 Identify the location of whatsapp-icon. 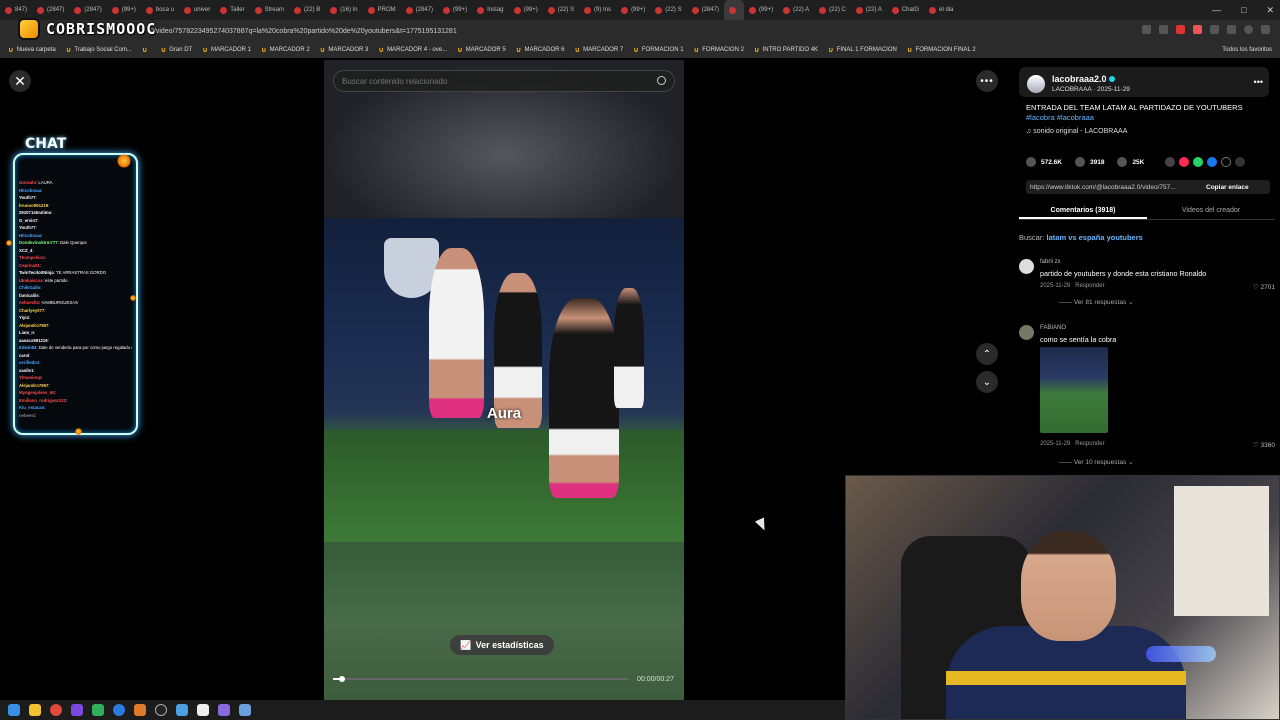
(1198, 162).